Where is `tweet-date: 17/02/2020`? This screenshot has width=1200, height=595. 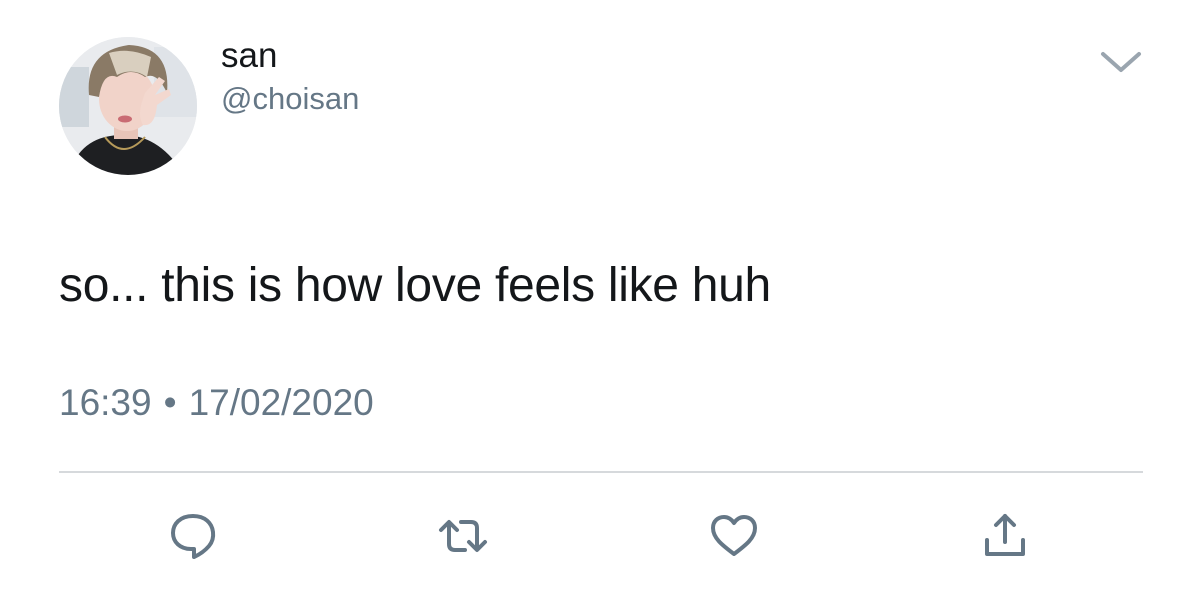
tweet-date: 17/02/2020 is located at coordinates (281, 402).